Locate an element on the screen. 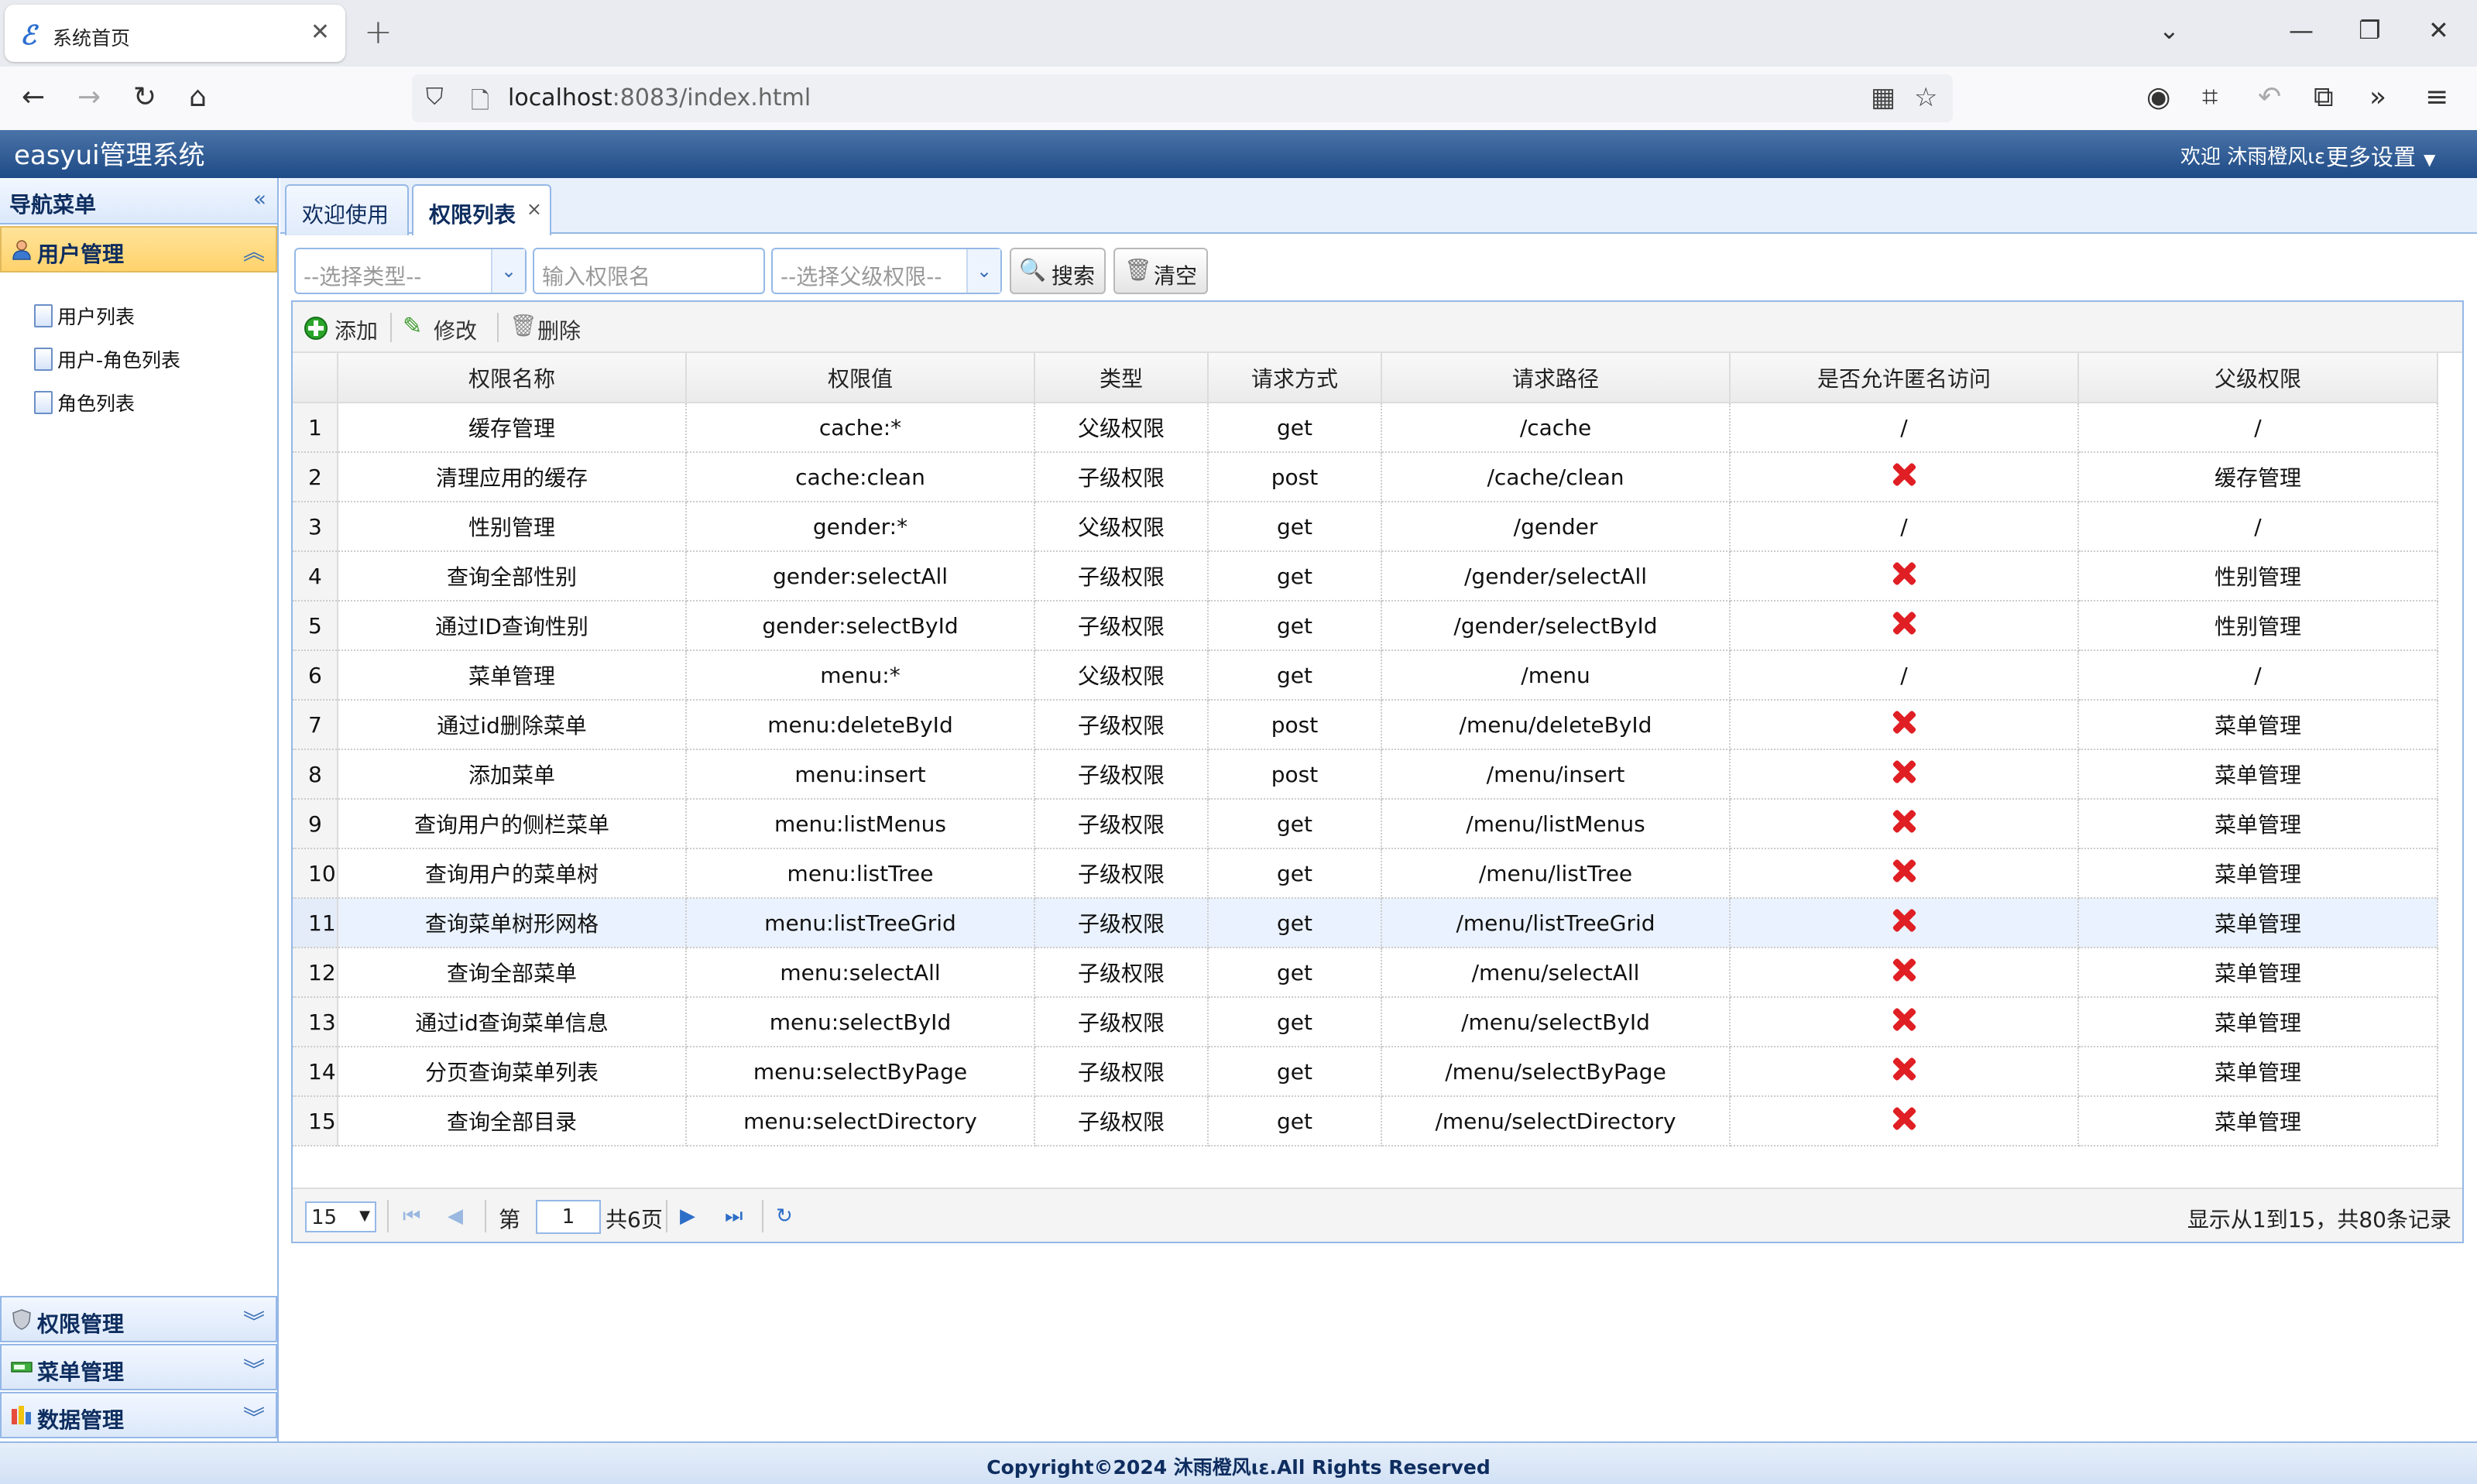 The image size is (2477, 1484). column-header: 是否允许匿名访问 is located at coordinates (1905, 378).